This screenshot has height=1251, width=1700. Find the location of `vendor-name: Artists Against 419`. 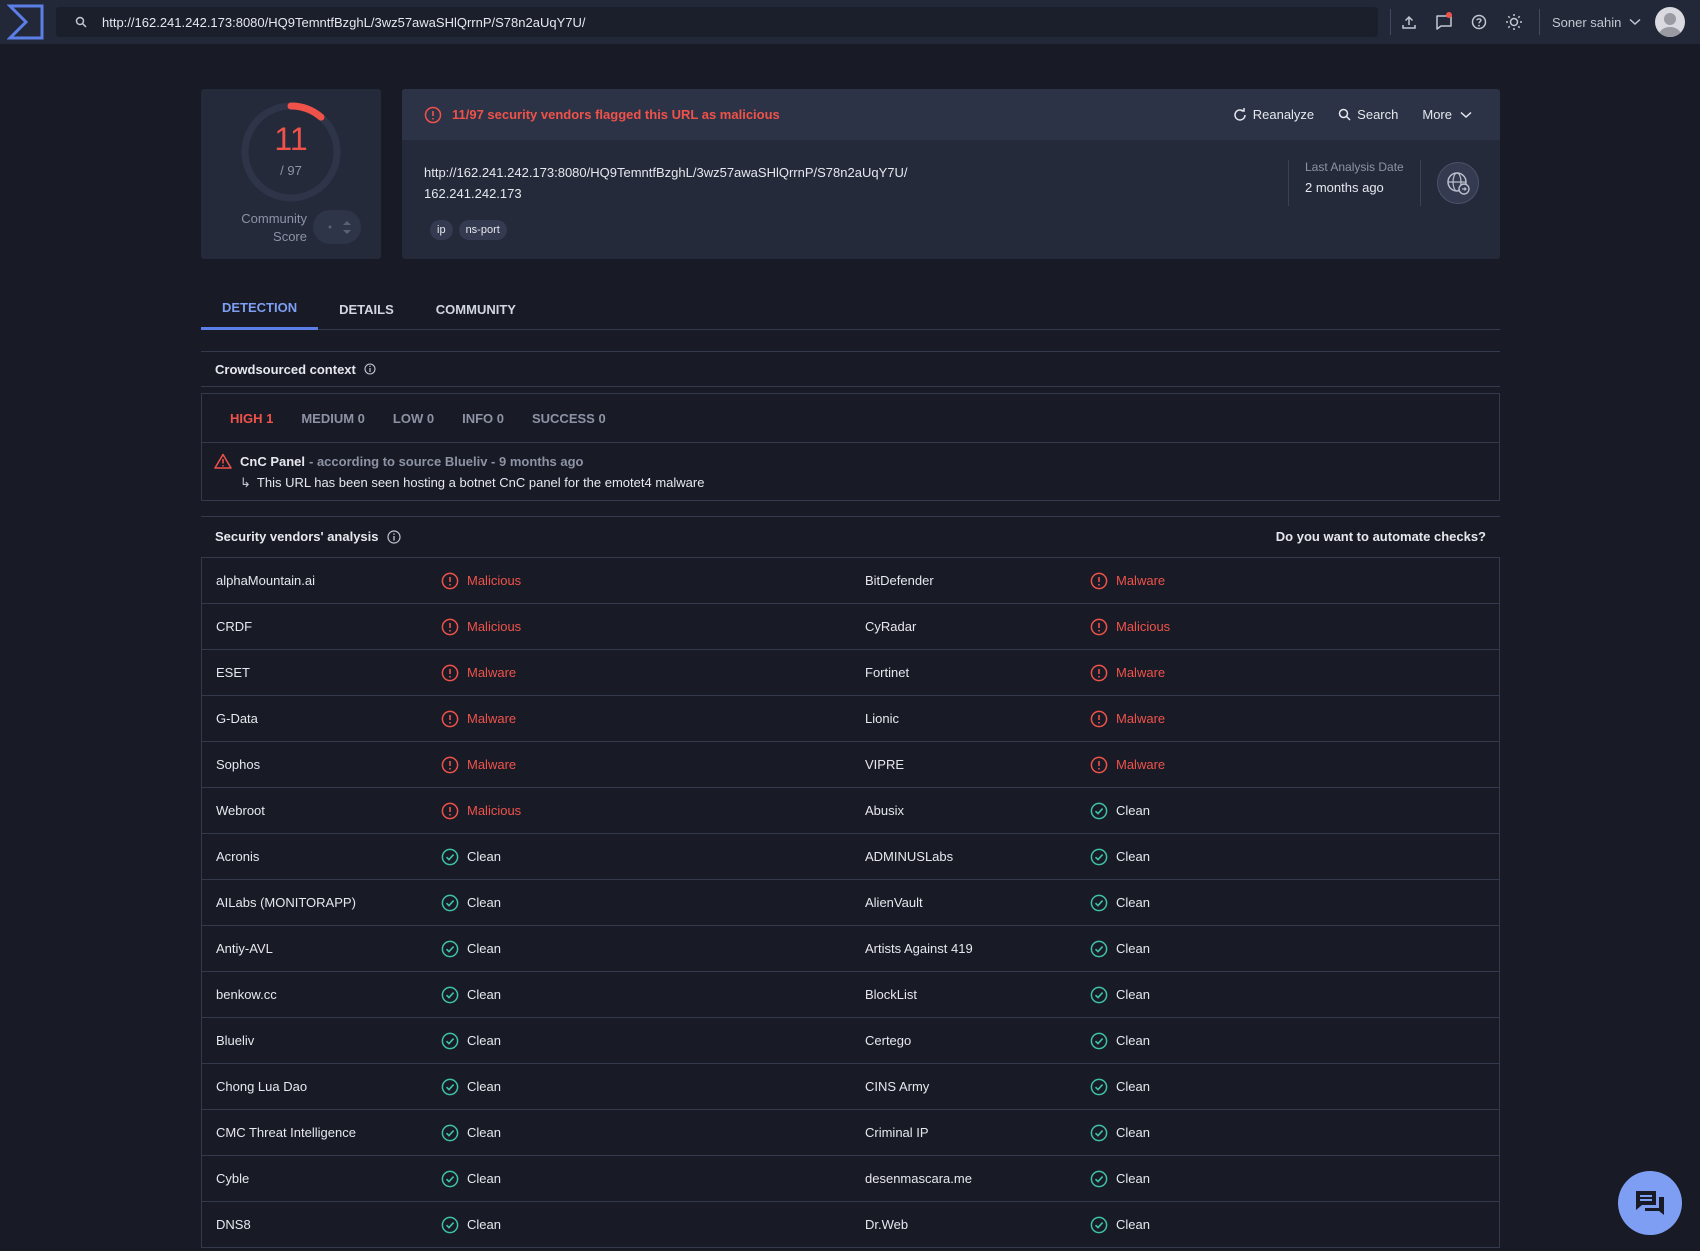

vendor-name: Artists Against 419 is located at coordinates (919, 948).